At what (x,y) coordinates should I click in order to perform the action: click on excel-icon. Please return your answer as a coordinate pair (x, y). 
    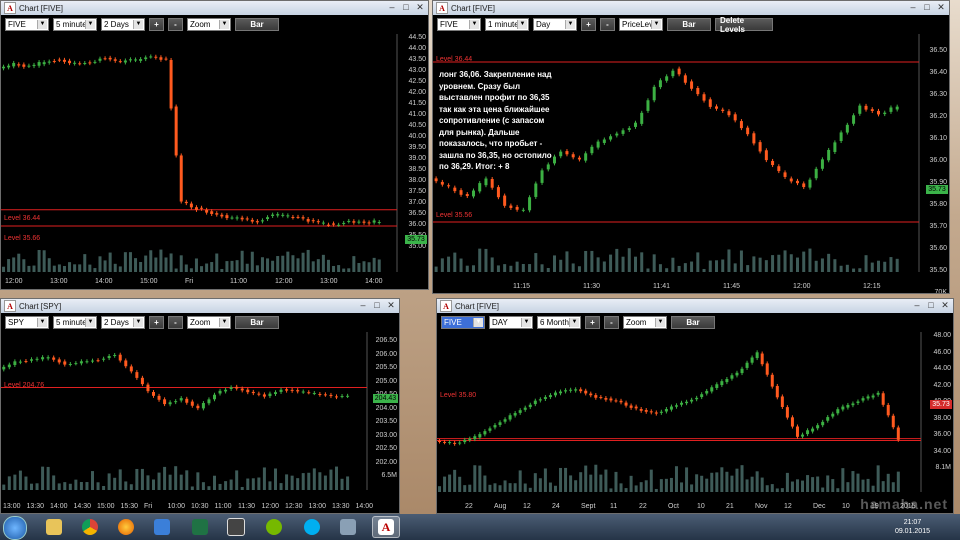
    Looking at the image, I should click on (200, 527).